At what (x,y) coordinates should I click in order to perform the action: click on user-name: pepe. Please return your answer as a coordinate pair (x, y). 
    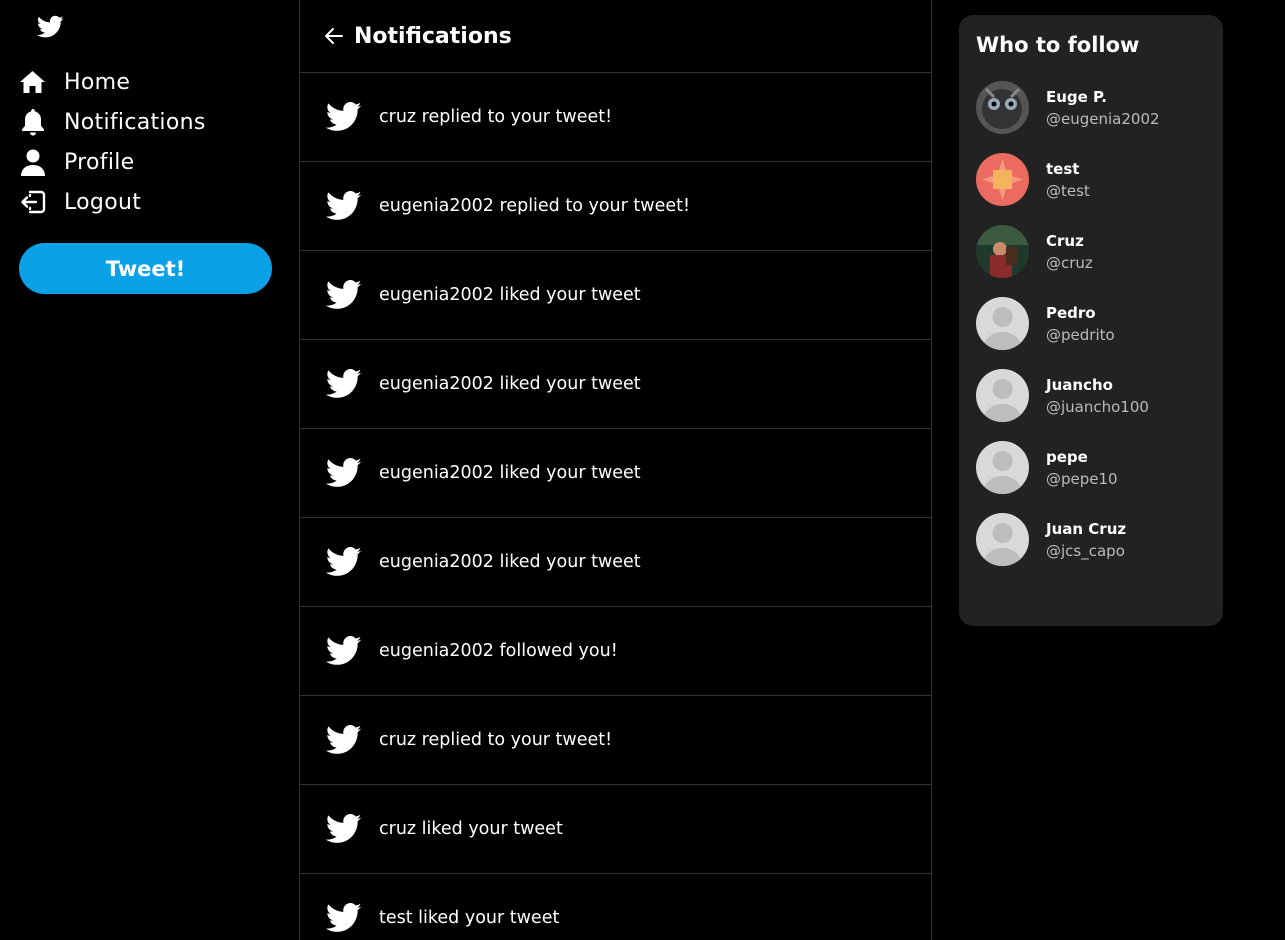
    Looking at the image, I should click on (1067, 456).